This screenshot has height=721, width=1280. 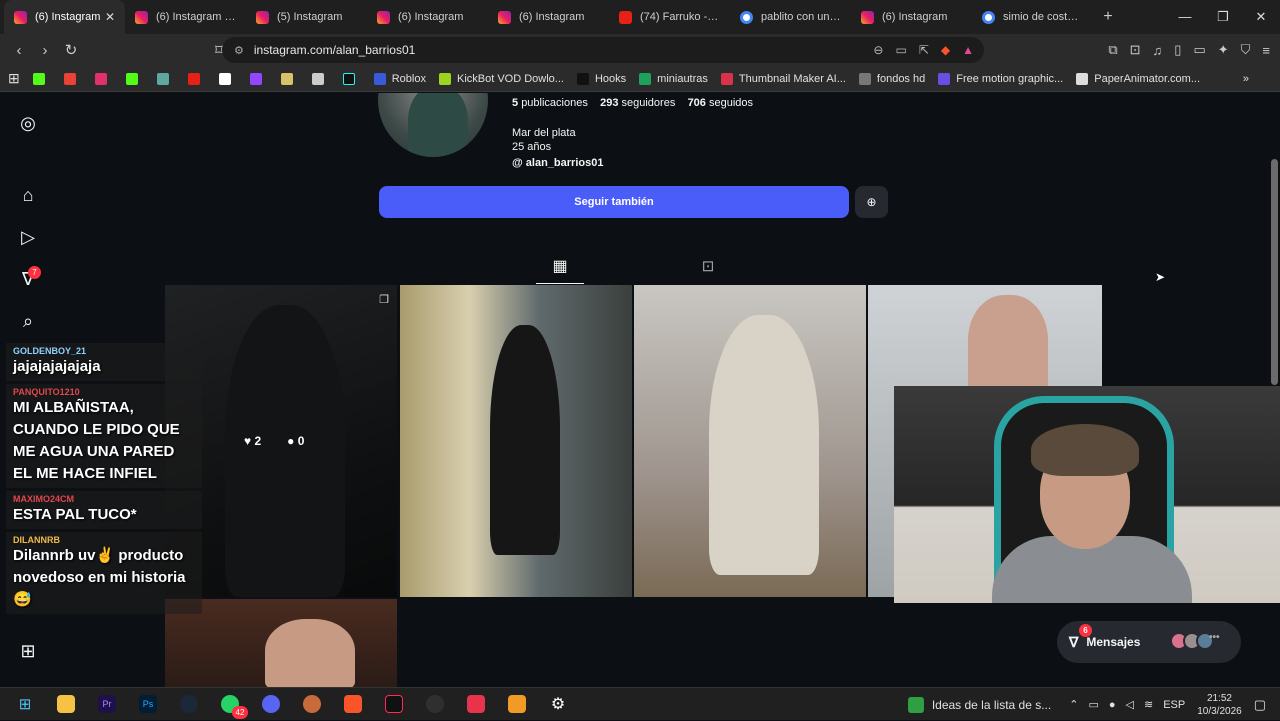 I want to click on posts-stat: 5 publicaciones, so click(x=550, y=103).